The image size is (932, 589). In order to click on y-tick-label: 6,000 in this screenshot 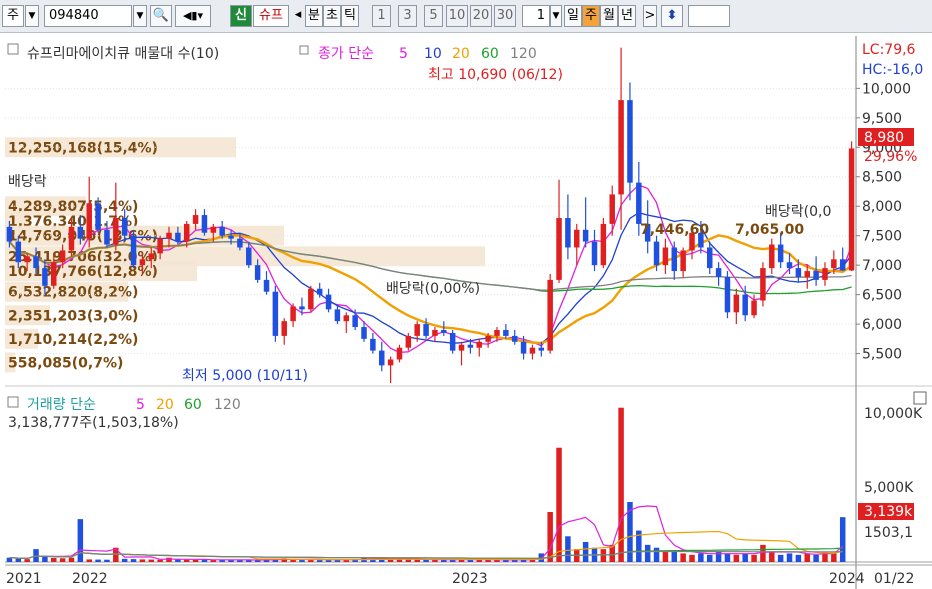, I will do `click(882, 325)`.